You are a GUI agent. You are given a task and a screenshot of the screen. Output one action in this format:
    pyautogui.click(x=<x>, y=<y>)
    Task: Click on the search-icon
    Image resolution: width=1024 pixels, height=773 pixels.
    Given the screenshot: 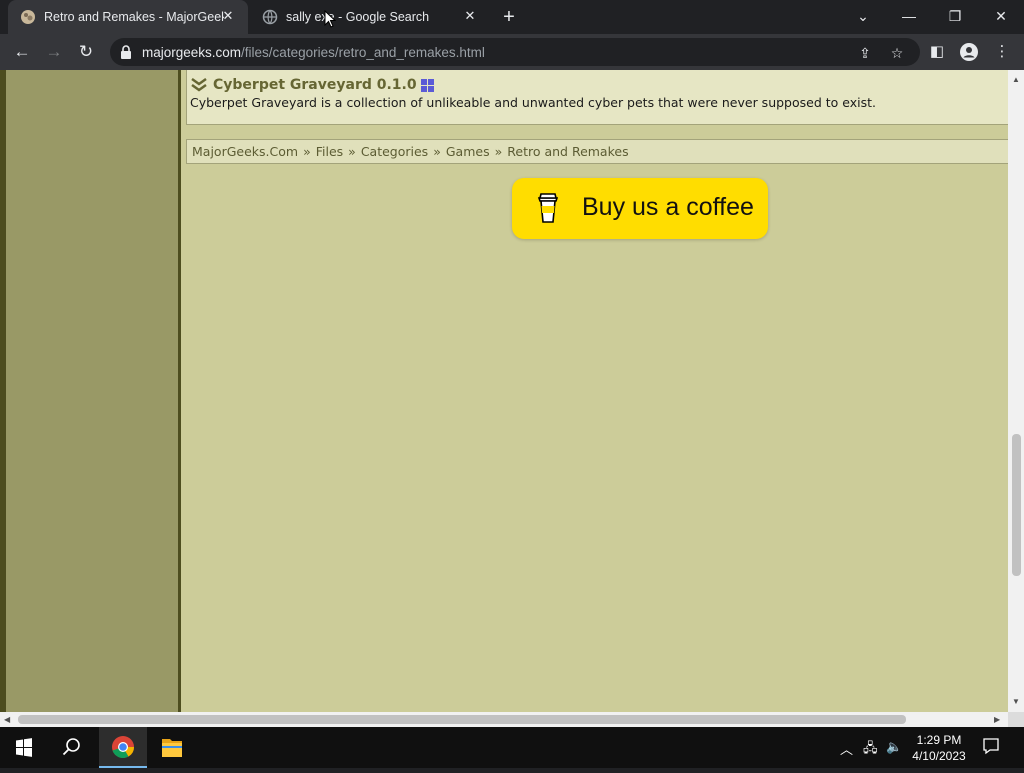 What is the action you would take?
    pyautogui.click(x=71, y=747)
    